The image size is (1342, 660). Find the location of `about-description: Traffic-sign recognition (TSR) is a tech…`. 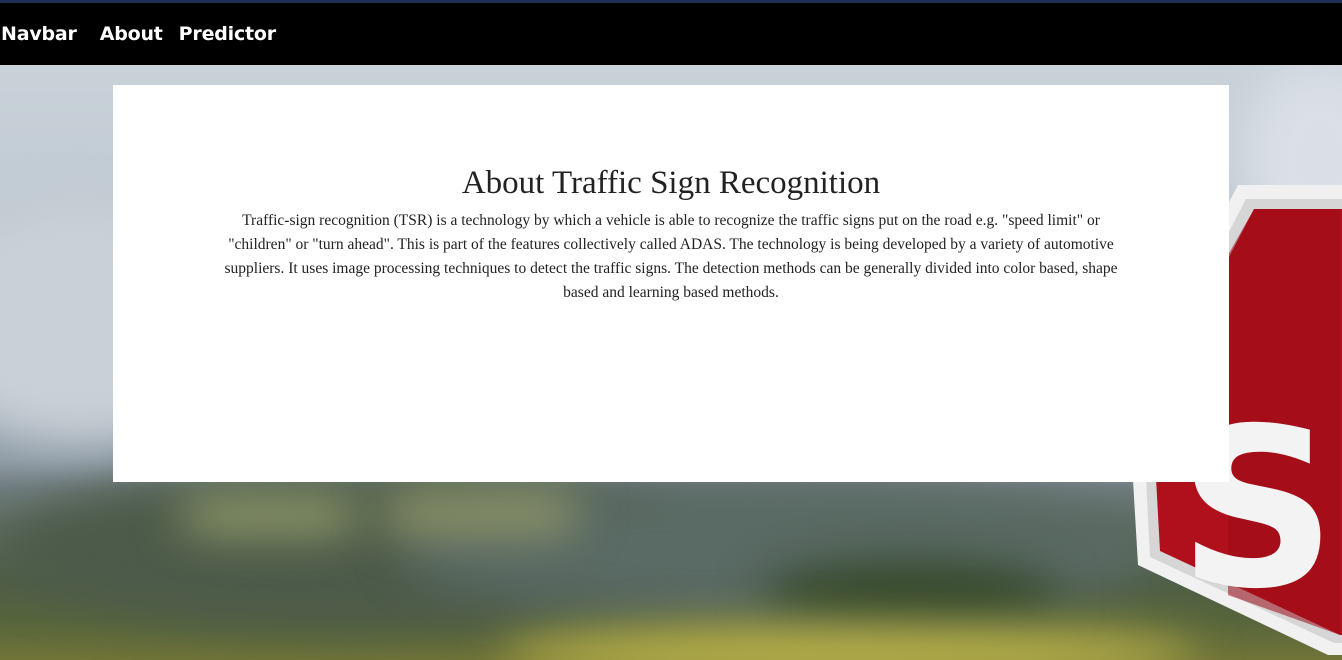

about-description: Traffic-sign recognition (TSR) is a tech… is located at coordinates (671, 256).